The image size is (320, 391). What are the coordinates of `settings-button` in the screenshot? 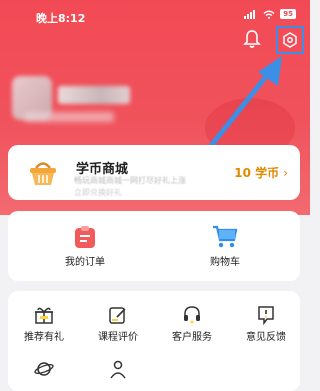 It's located at (290, 40).